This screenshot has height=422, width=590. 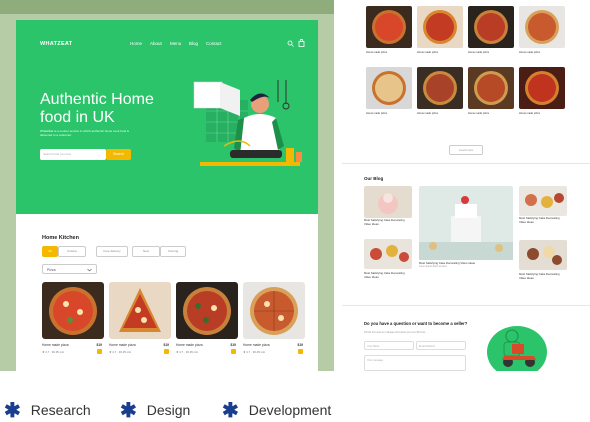 What do you see at coordinates (89, 270) in the screenshot?
I see `chevron-down-icon` at bounding box center [89, 270].